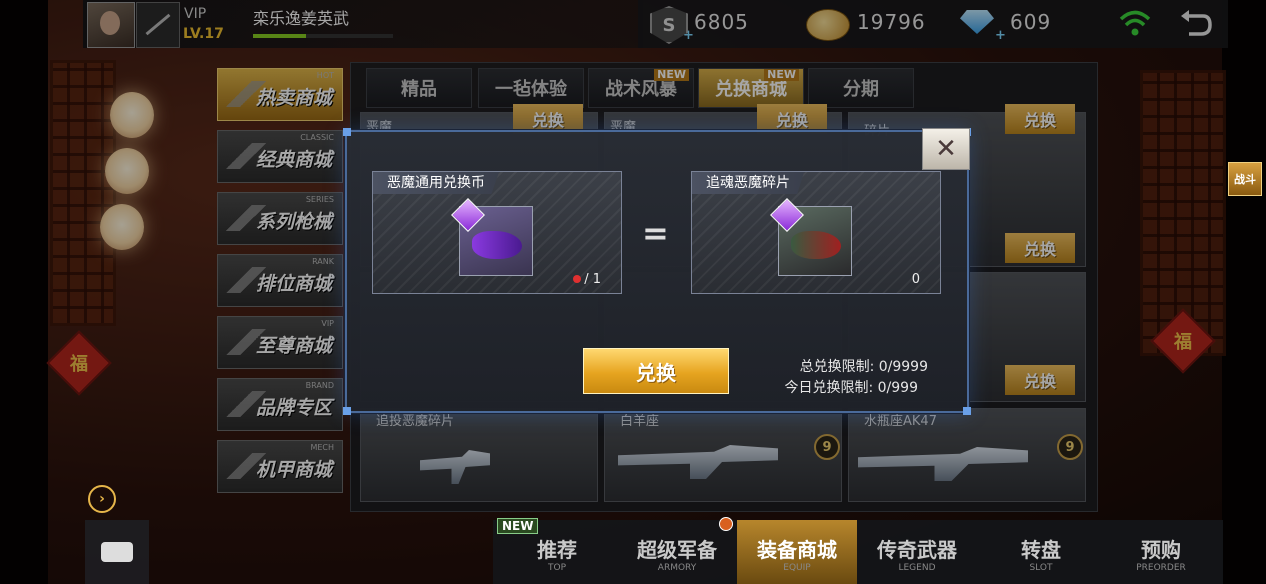 The width and height of the screenshot is (1266, 584). I want to click on bottom-nav-label: 预购, so click(1161, 550).